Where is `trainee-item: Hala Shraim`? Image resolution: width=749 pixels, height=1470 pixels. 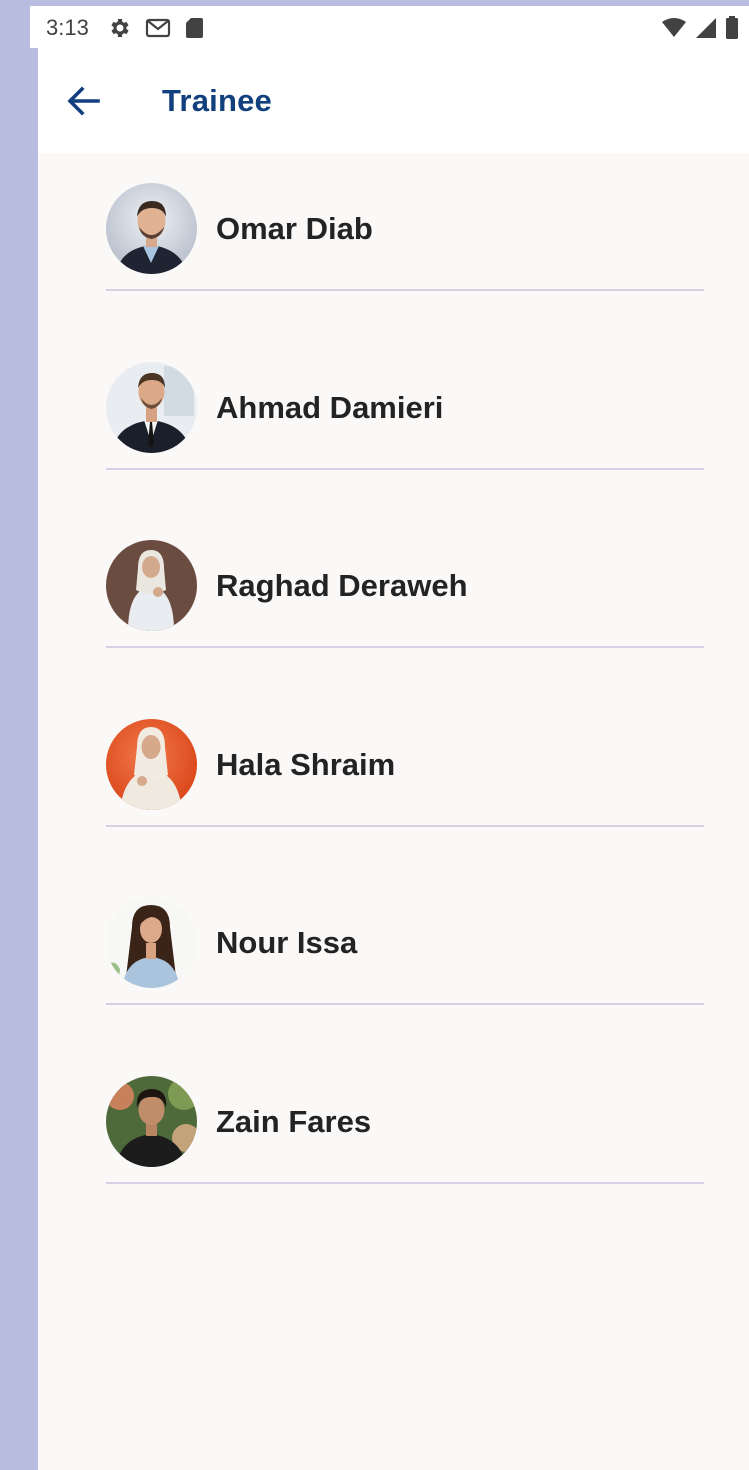 trainee-item: Hala Shraim is located at coordinates (405, 808).